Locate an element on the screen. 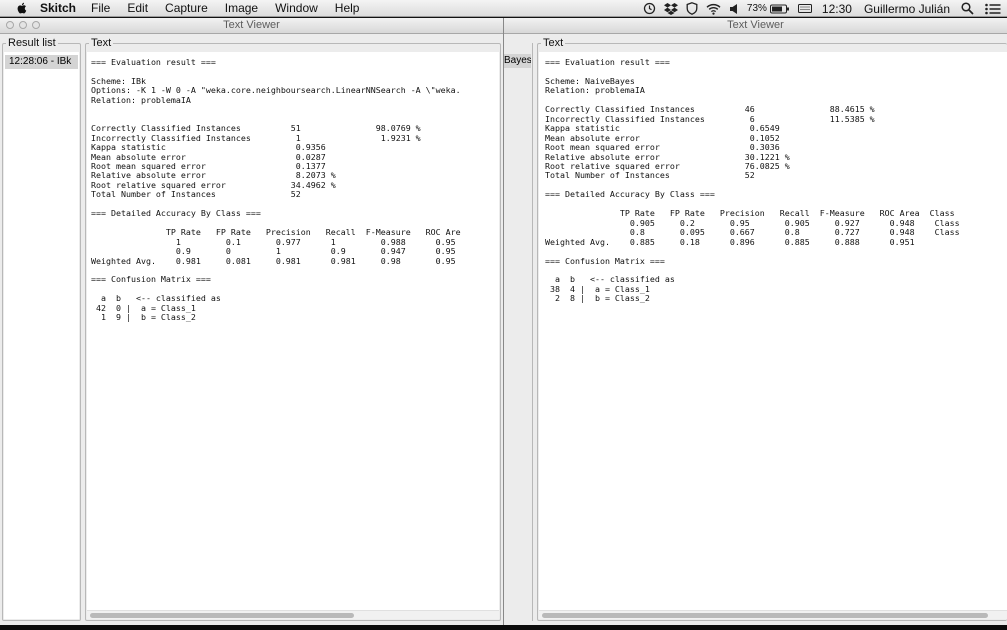 Image resolution: width=1007 pixels, height=630 pixels. menu-help: Help is located at coordinates (347, 8).